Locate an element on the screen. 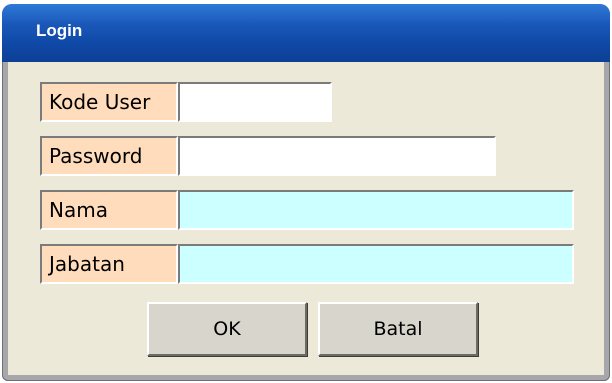 This screenshot has height=383, width=612. jabatan-field is located at coordinates (376, 264).